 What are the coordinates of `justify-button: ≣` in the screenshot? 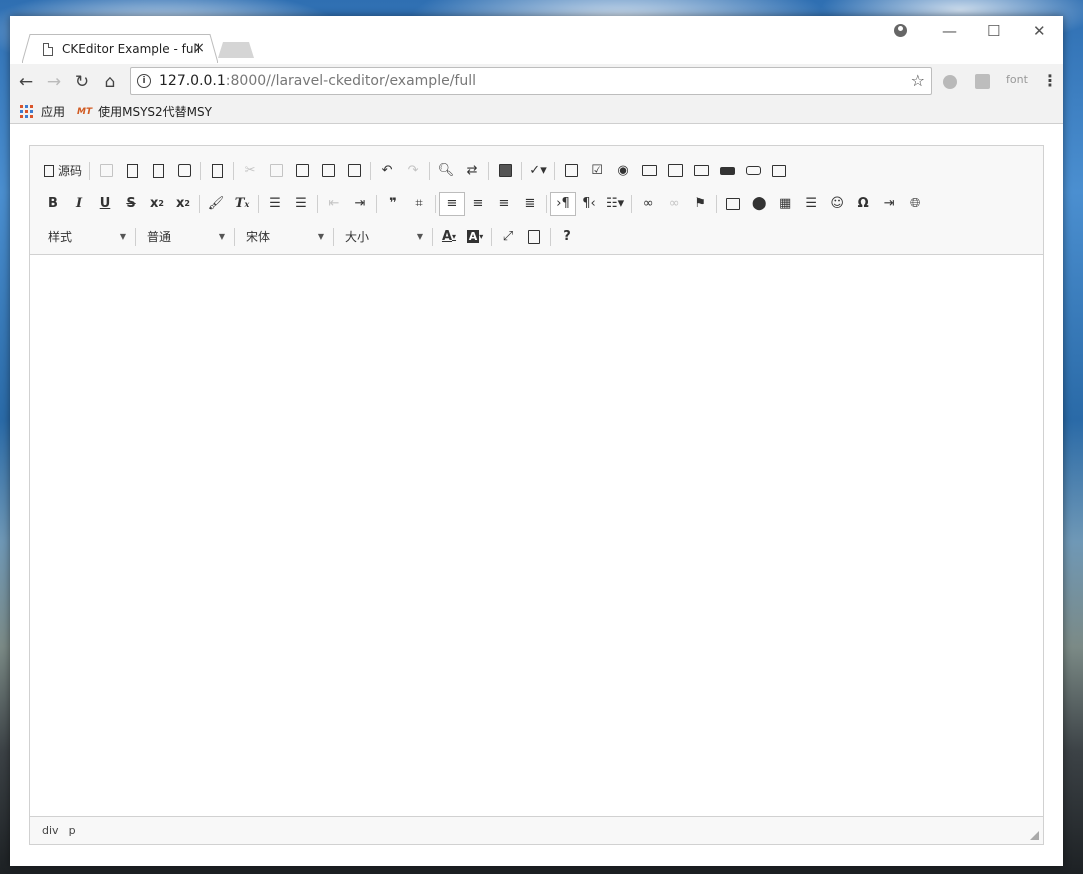 It's located at (530, 204).